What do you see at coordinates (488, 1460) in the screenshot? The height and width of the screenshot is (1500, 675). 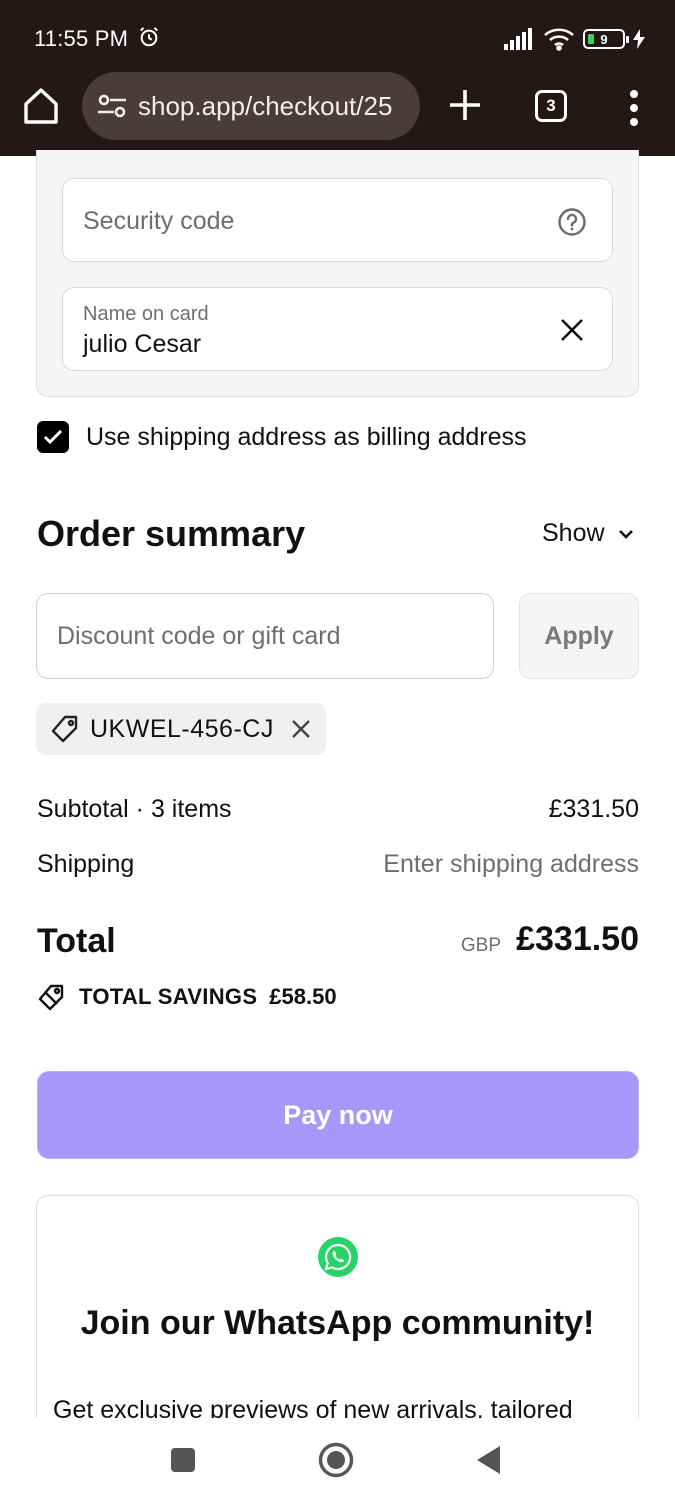 I see `back-button` at bounding box center [488, 1460].